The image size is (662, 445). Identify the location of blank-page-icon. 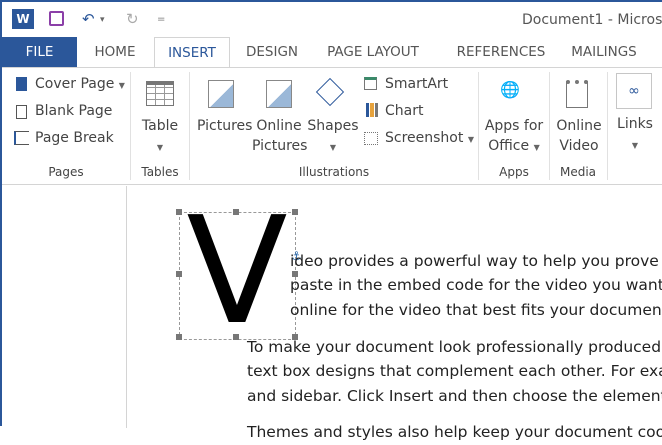
(21, 112).